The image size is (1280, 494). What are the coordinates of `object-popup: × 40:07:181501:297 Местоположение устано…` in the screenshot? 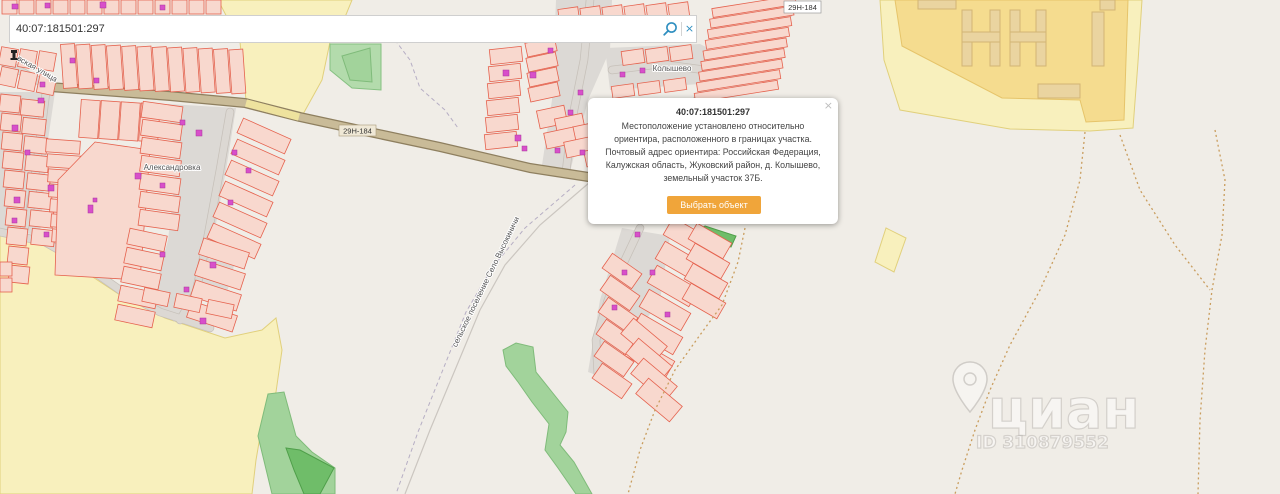 It's located at (713, 161).